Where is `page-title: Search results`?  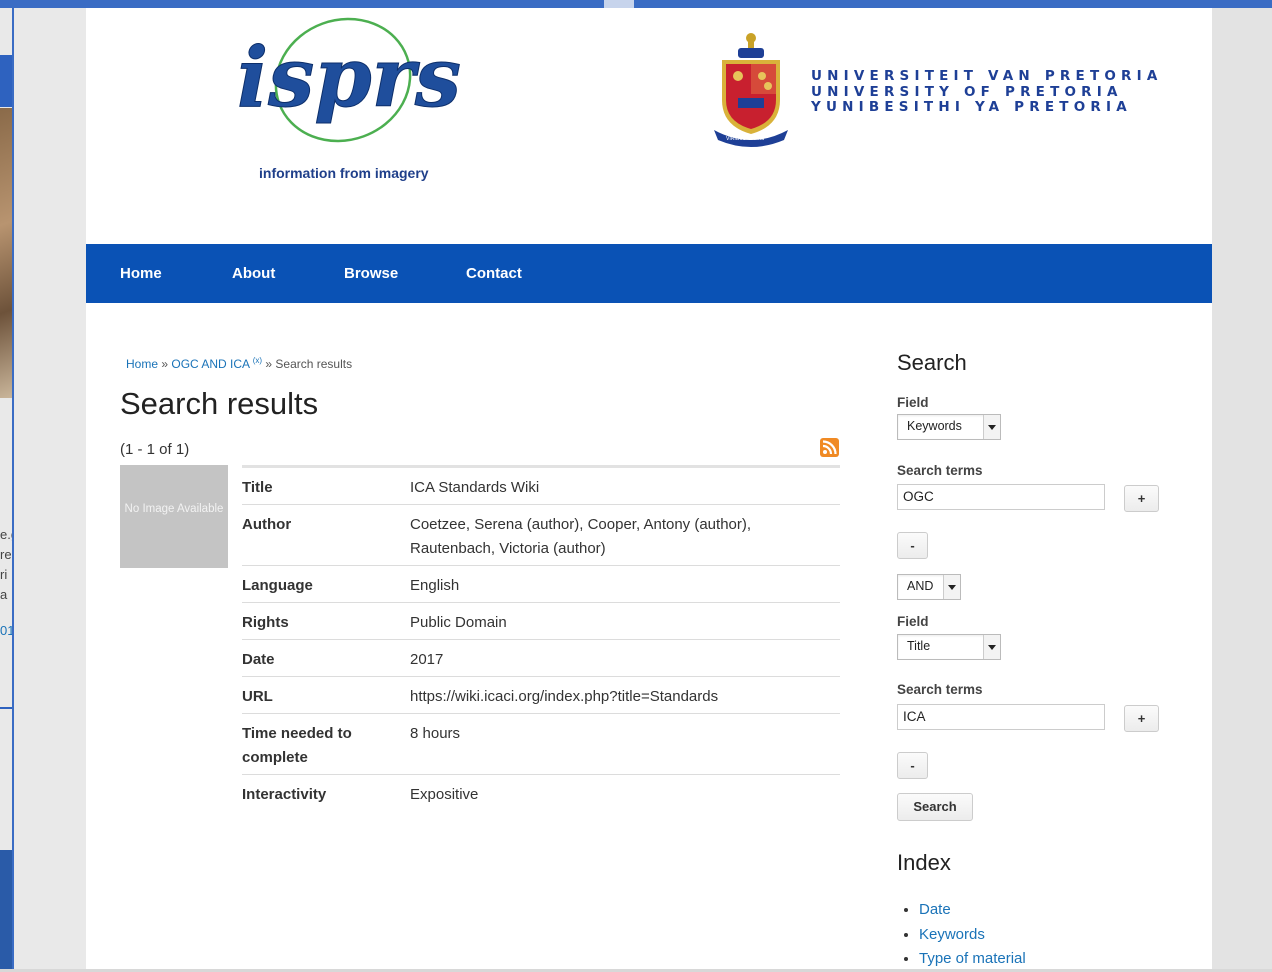
page-title: Search results is located at coordinates (219, 403).